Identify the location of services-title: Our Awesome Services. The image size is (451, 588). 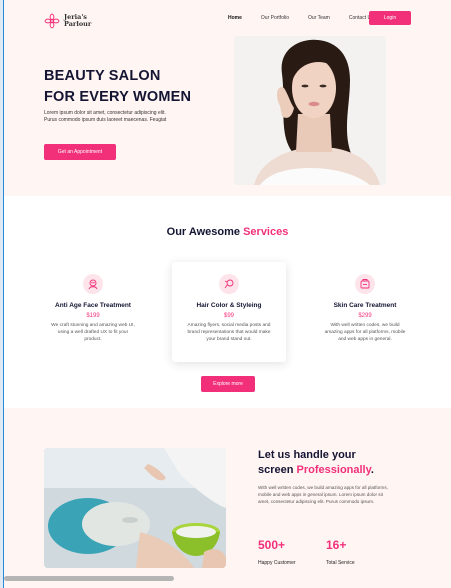
(227, 232).